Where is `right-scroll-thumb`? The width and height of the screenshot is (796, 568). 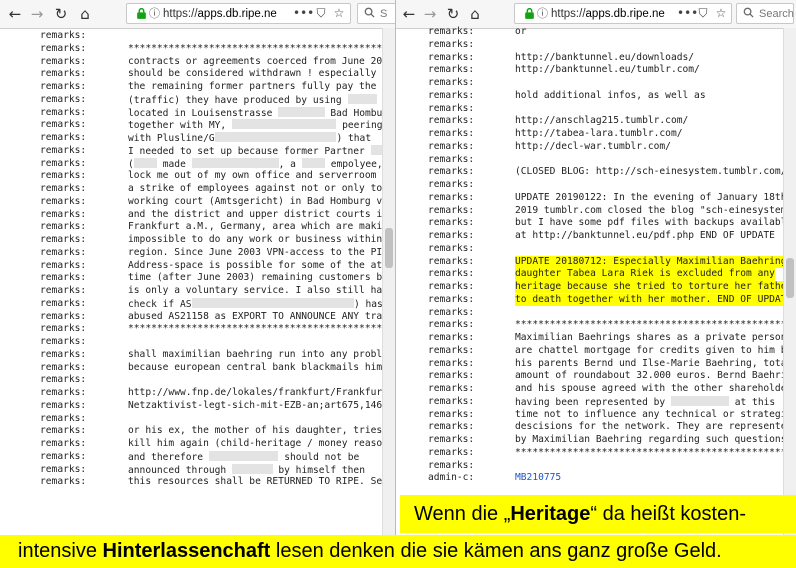
right-scroll-thumb is located at coordinates (790, 278).